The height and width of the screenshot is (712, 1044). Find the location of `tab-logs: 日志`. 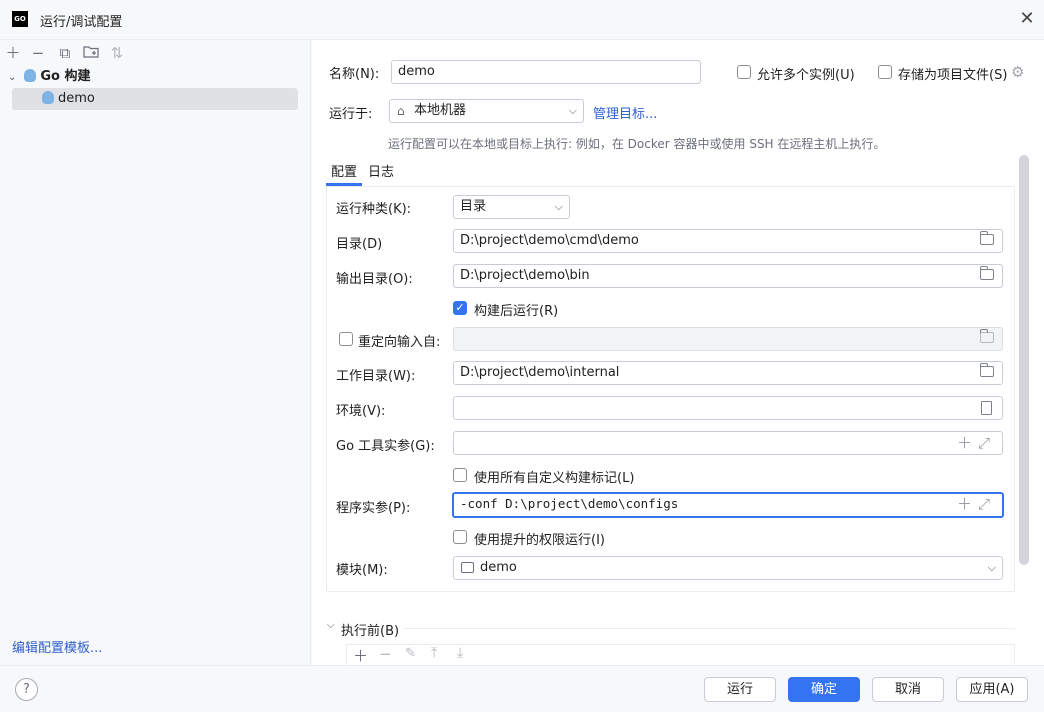

tab-logs: 日志 is located at coordinates (381, 170).